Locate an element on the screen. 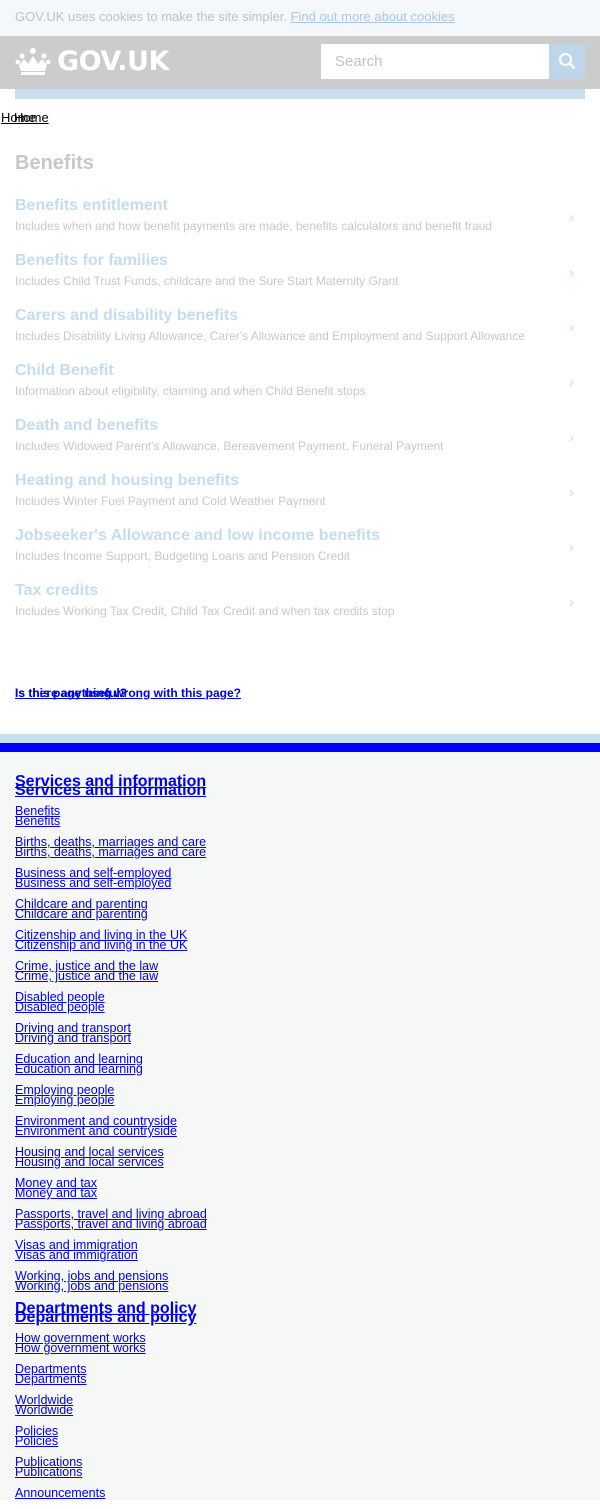 The width and height of the screenshot is (600, 1509). topic-title-link: Benefits entitlement is located at coordinates (91, 206).